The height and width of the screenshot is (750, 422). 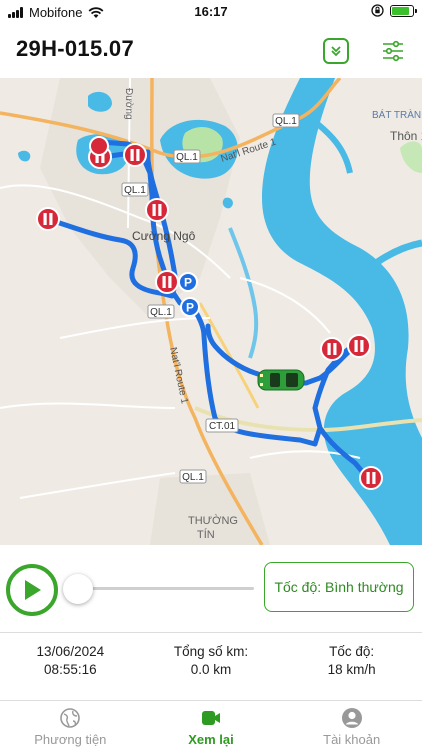 What do you see at coordinates (222, 426) in the screenshot?
I see `label-ct01: CT.01` at bounding box center [222, 426].